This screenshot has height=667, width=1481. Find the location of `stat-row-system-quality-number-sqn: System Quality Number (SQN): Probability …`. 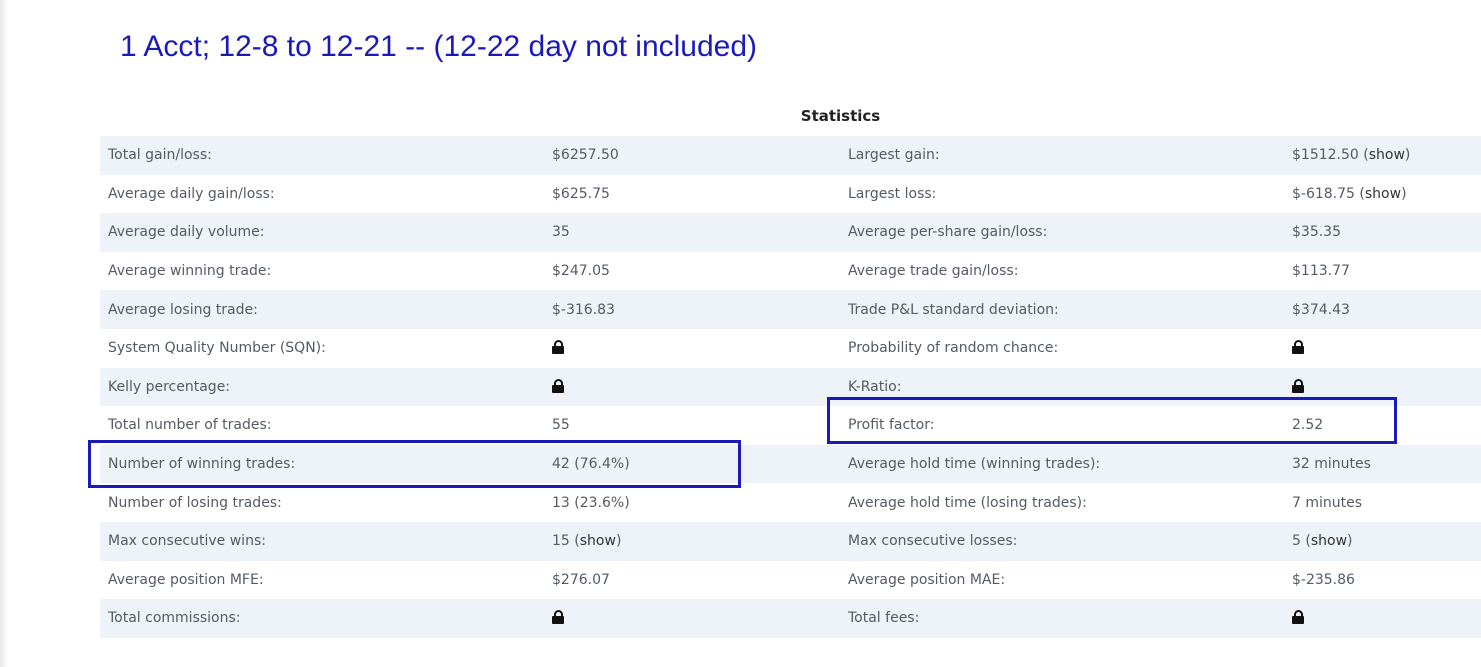

stat-row-system-quality-number-sqn: System Quality Number (SQN): Probability … is located at coordinates (790, 348).